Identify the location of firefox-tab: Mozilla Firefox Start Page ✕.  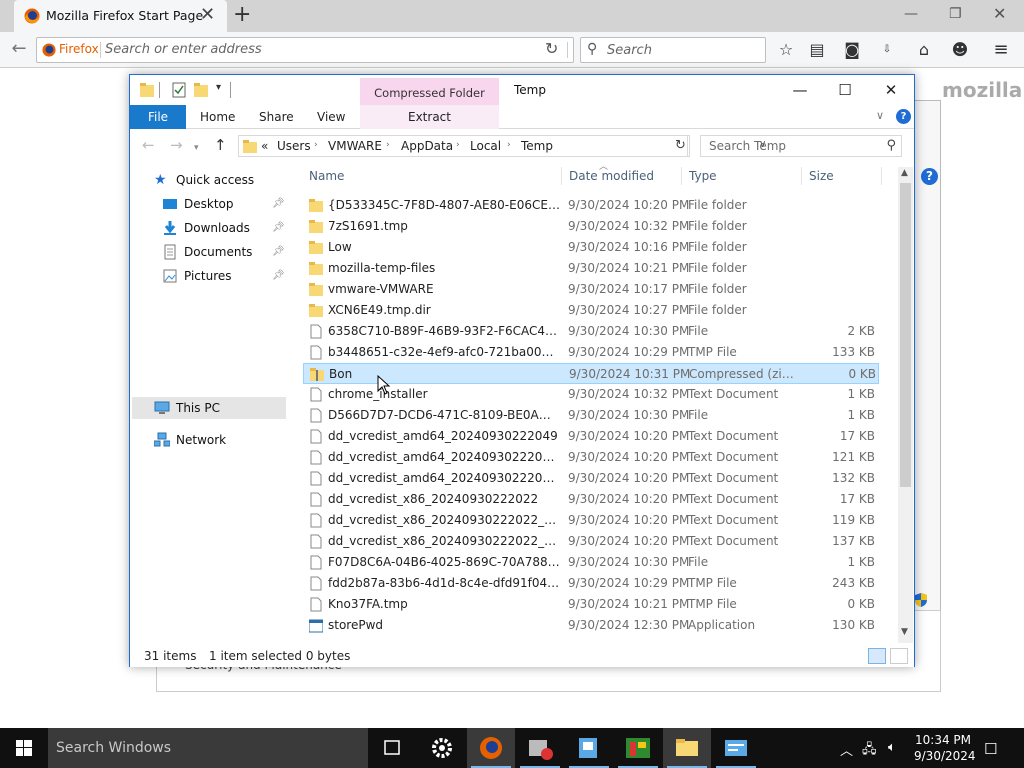
(120, 16).